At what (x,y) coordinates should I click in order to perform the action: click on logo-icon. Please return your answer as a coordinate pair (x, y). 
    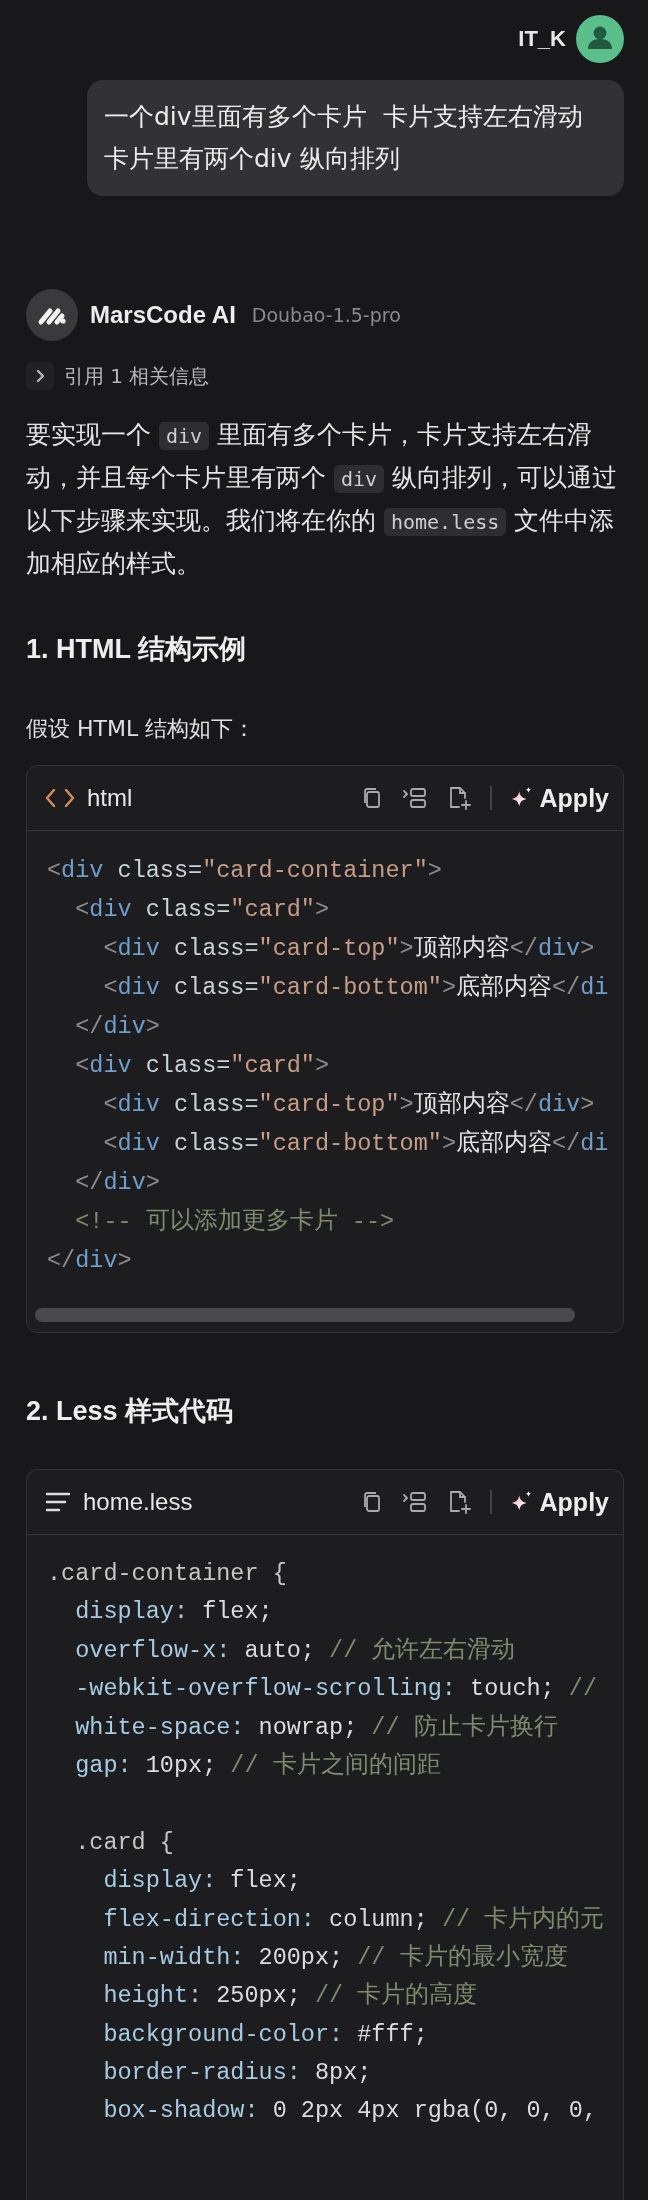
    Looking at the image, I should click on (52, 315).